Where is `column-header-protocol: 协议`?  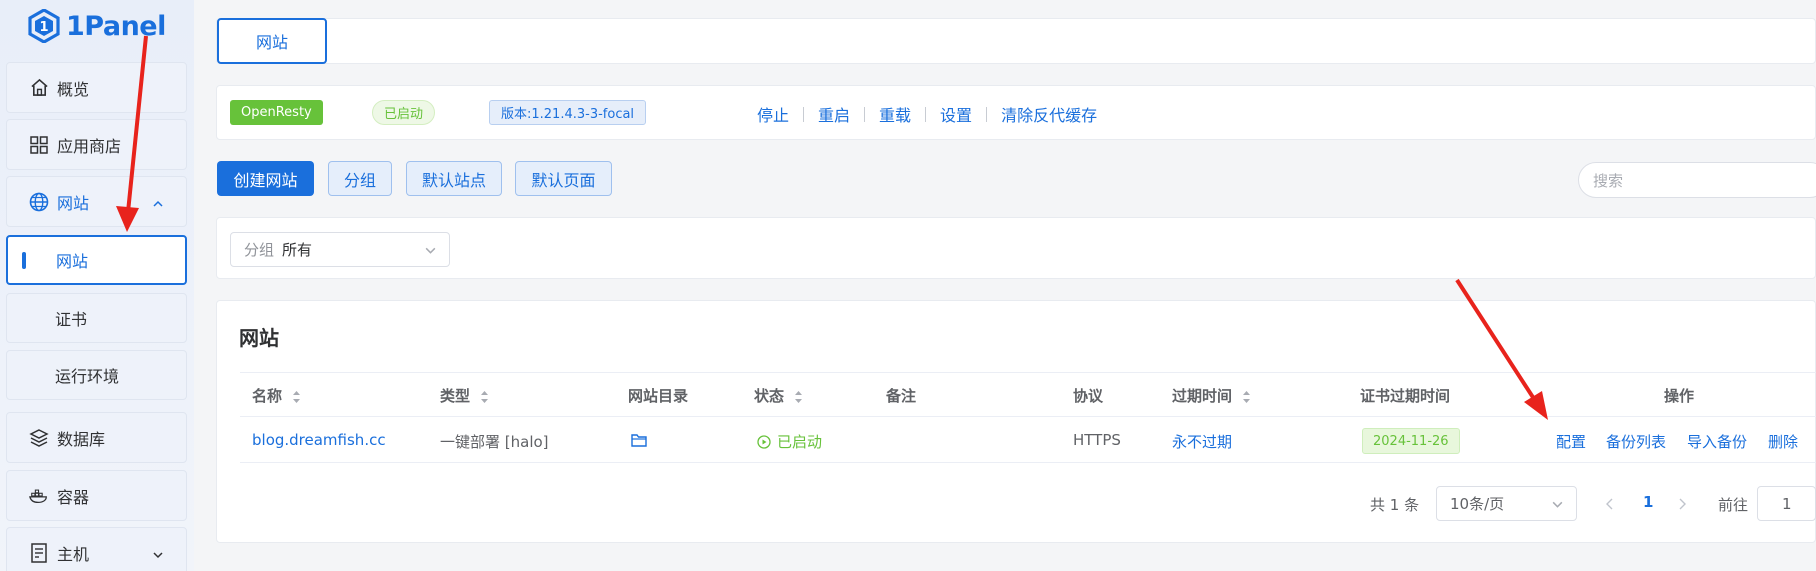
column-header-protocol: 协议 is located at coordinates (1088, 396).